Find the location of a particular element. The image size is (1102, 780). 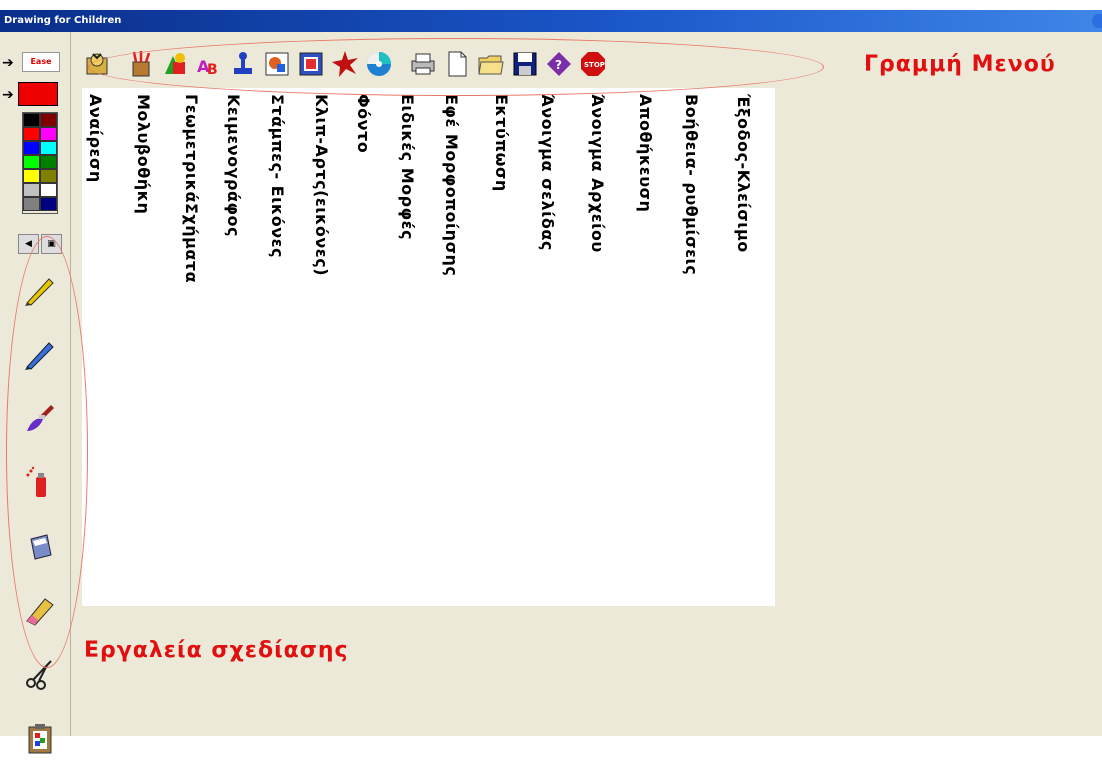

tools-highlight-ellipse is located at coordinates (47, 452).